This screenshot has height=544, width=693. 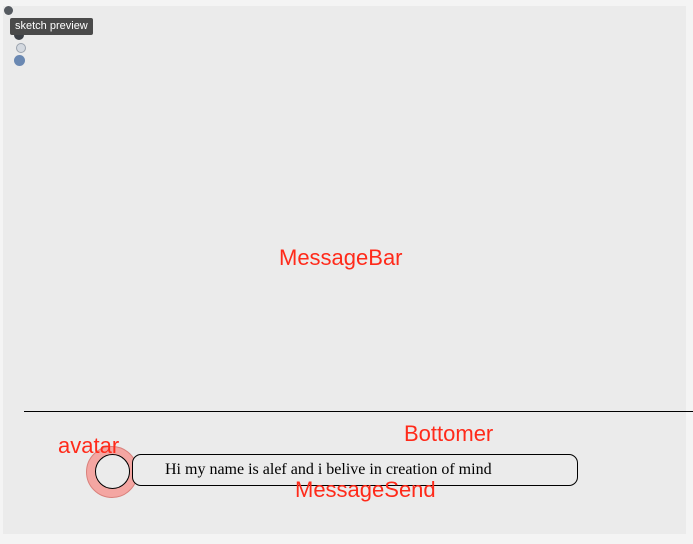 What do you see at coordinates (51, 26) in the screenshot?
I see `sketch-preview-tooltip: sketch preview` at bounding box center [51, 26].